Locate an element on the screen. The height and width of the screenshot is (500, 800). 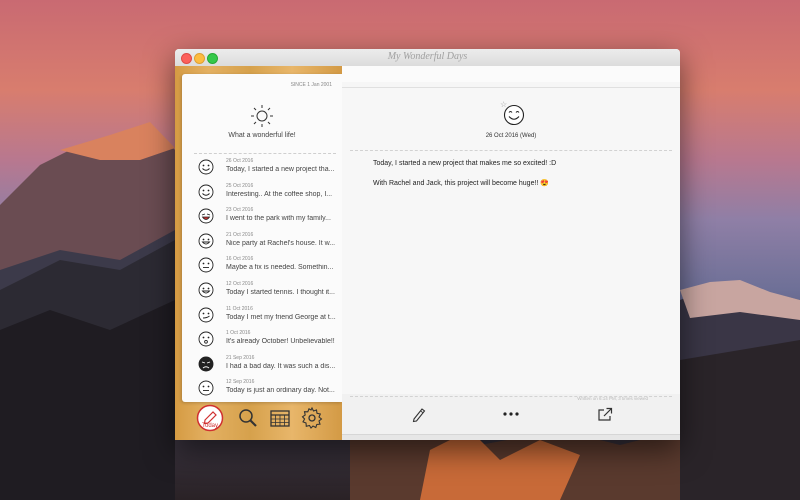
entry-item-date: 26 Oct 2016 is located at coordinates (240, 161).